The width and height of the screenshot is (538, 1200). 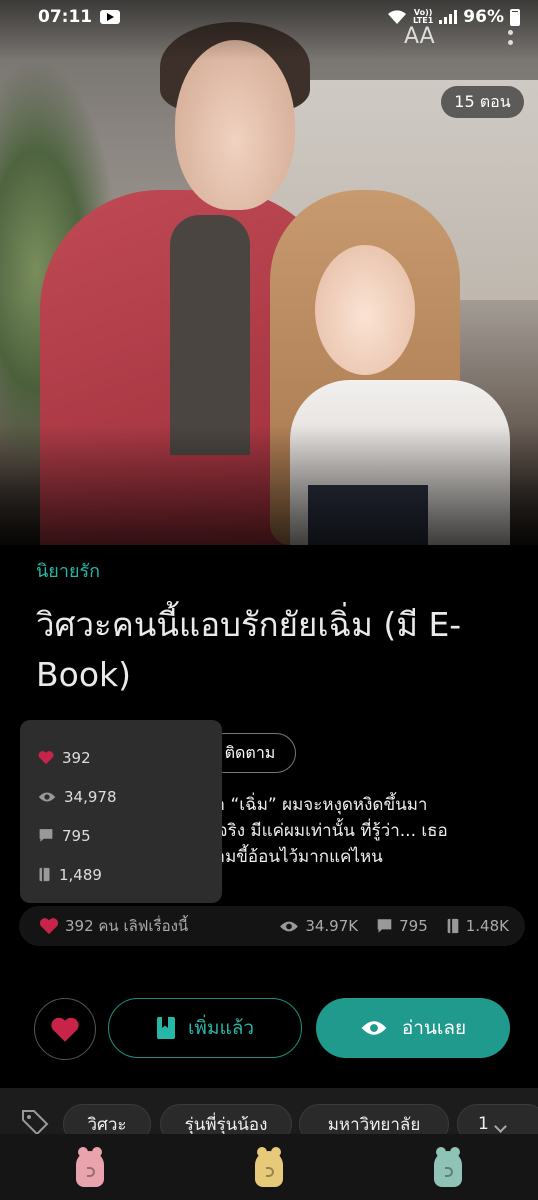 I want to click on yellow-mascot-icon, so click(x=269, y=1167).